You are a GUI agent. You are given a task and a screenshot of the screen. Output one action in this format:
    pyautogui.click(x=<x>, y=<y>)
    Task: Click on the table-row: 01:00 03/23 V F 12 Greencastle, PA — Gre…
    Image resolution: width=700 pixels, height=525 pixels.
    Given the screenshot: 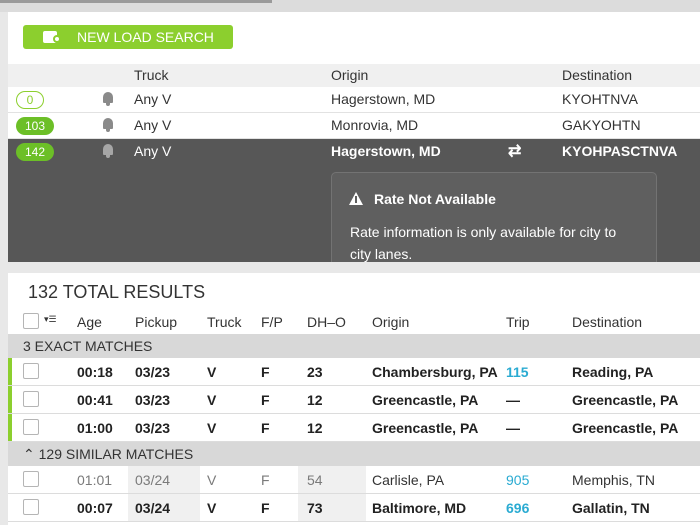 What is the action you would take?
    pyautogui.click(x=354, y=428)
    